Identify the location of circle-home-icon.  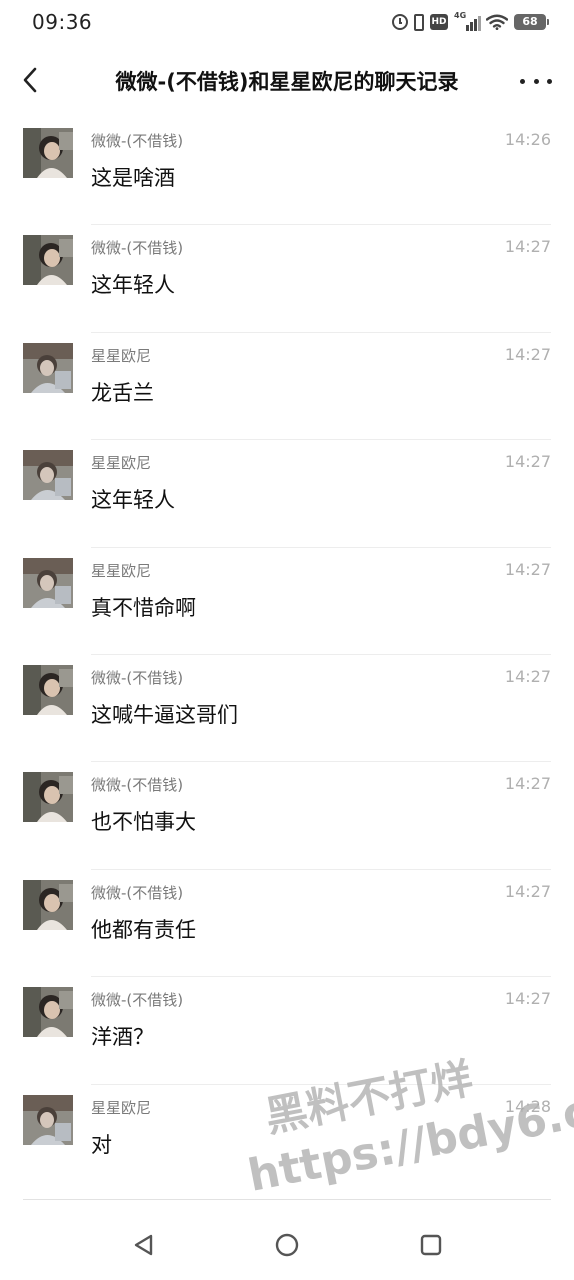
(287, 1245).